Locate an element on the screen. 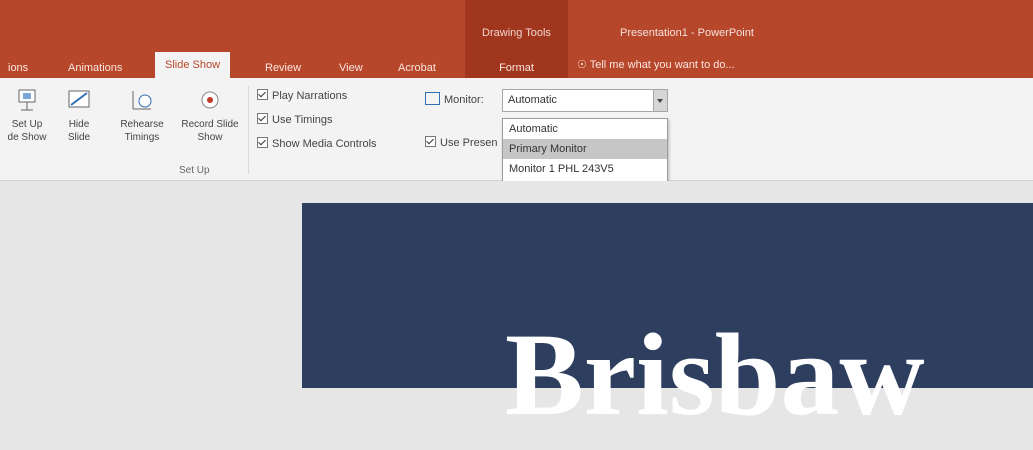 Image resolution: width=1033 pixels, height=450 pixels. setup-label-line2: de Show is located at coordinates (27, 137).